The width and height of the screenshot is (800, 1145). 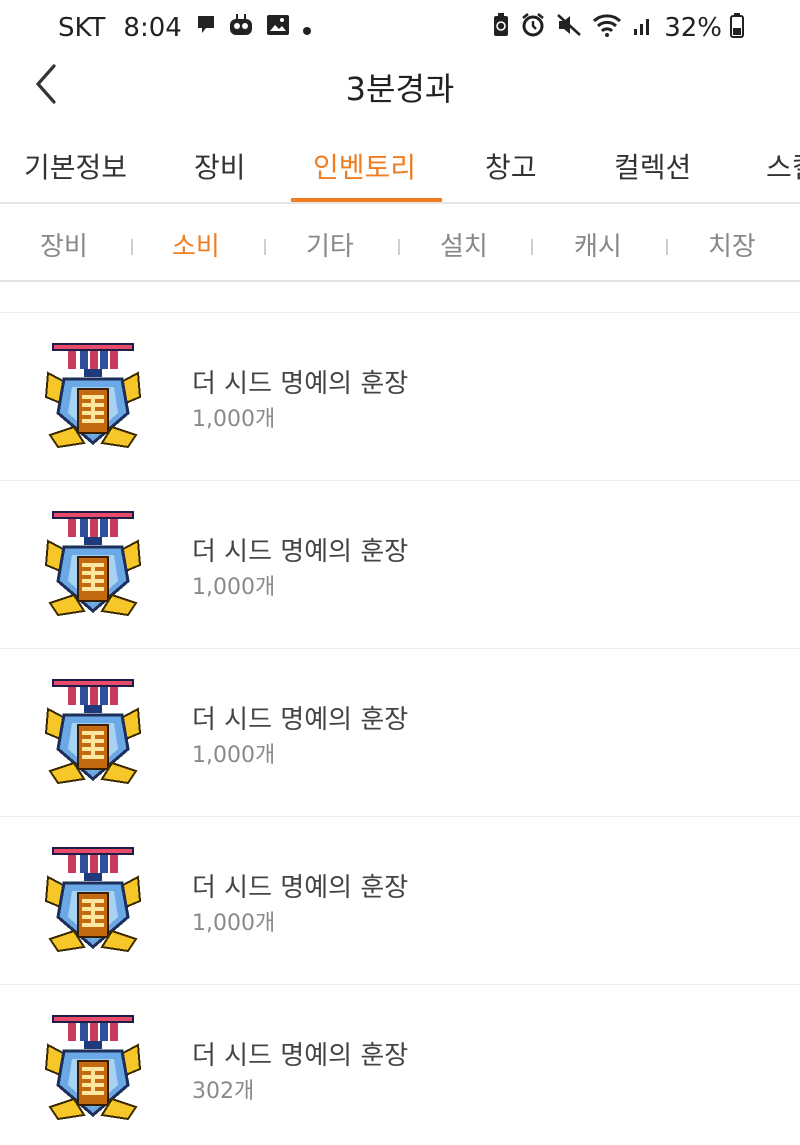 What do you see at coordinates (191, 28) in the screenshot?
I see `status-bar-left: SKT 8:04` at bounding box center [191, 28].